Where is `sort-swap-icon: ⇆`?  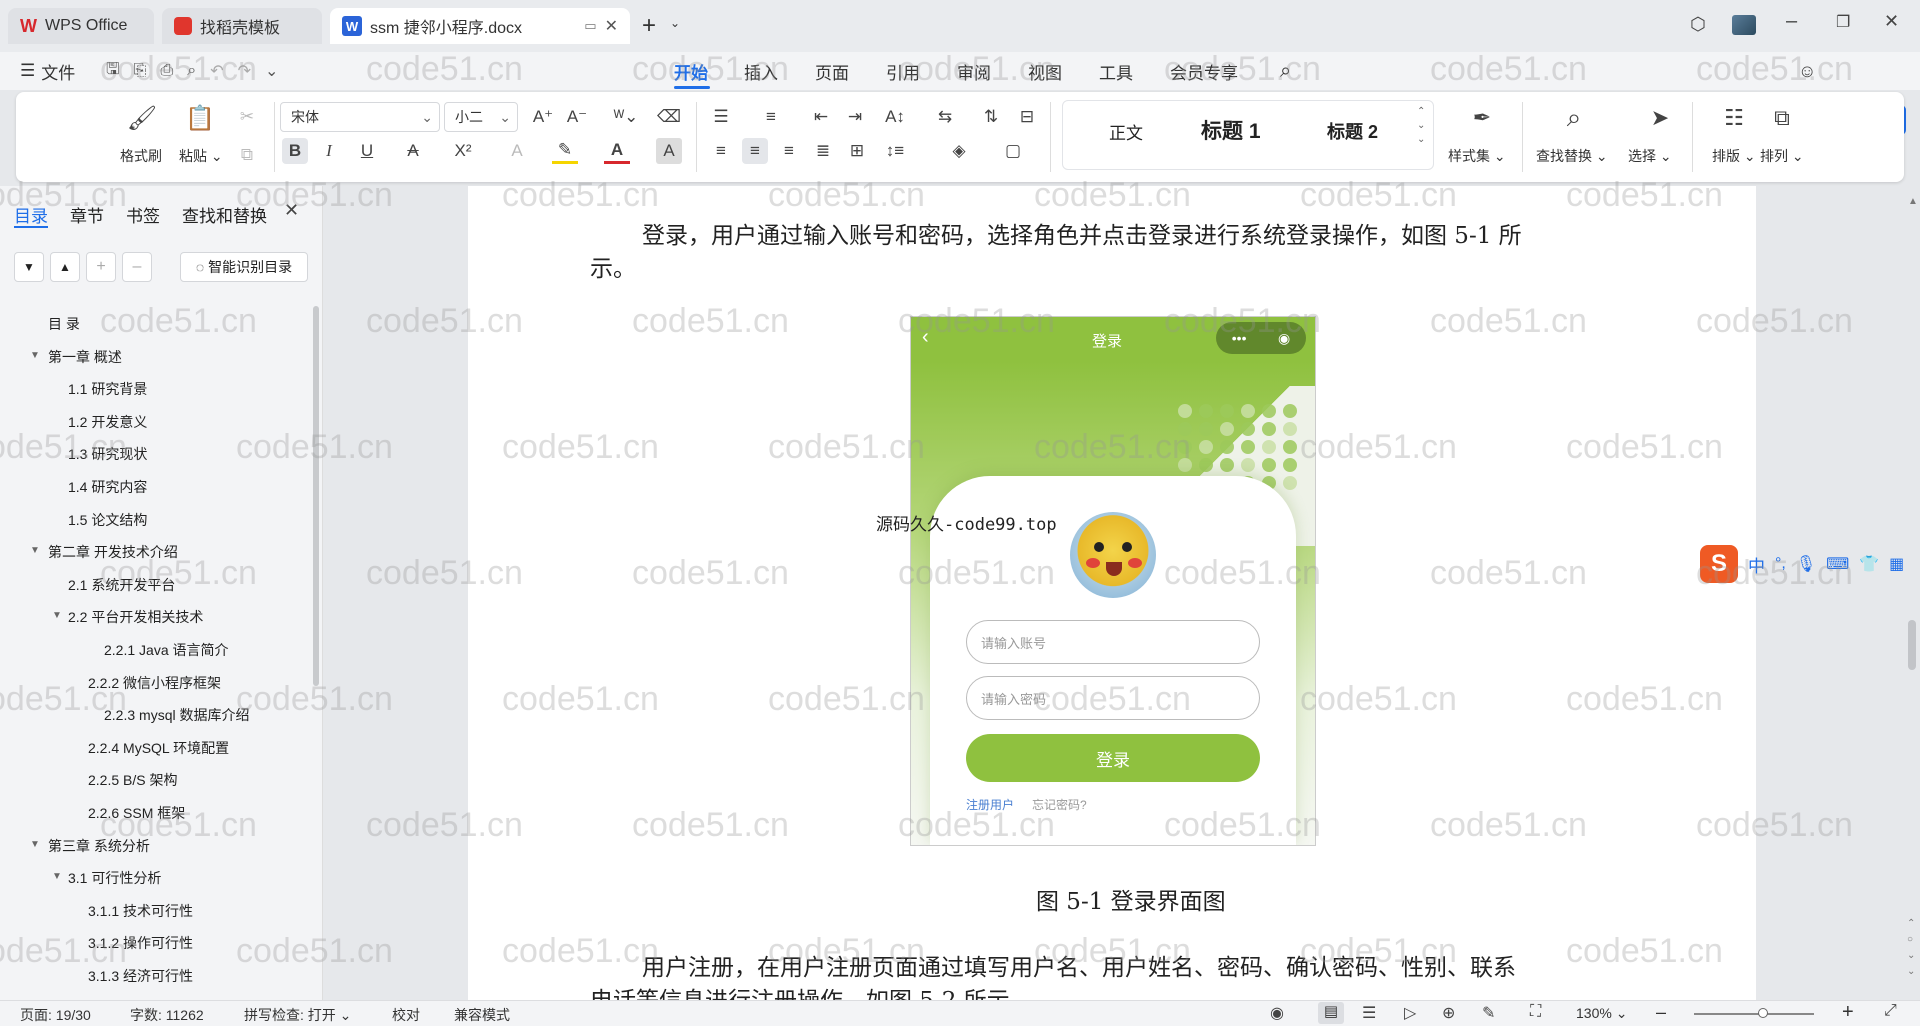 sort-swap-icon: ⇆ is located at coordinates (945, 117).